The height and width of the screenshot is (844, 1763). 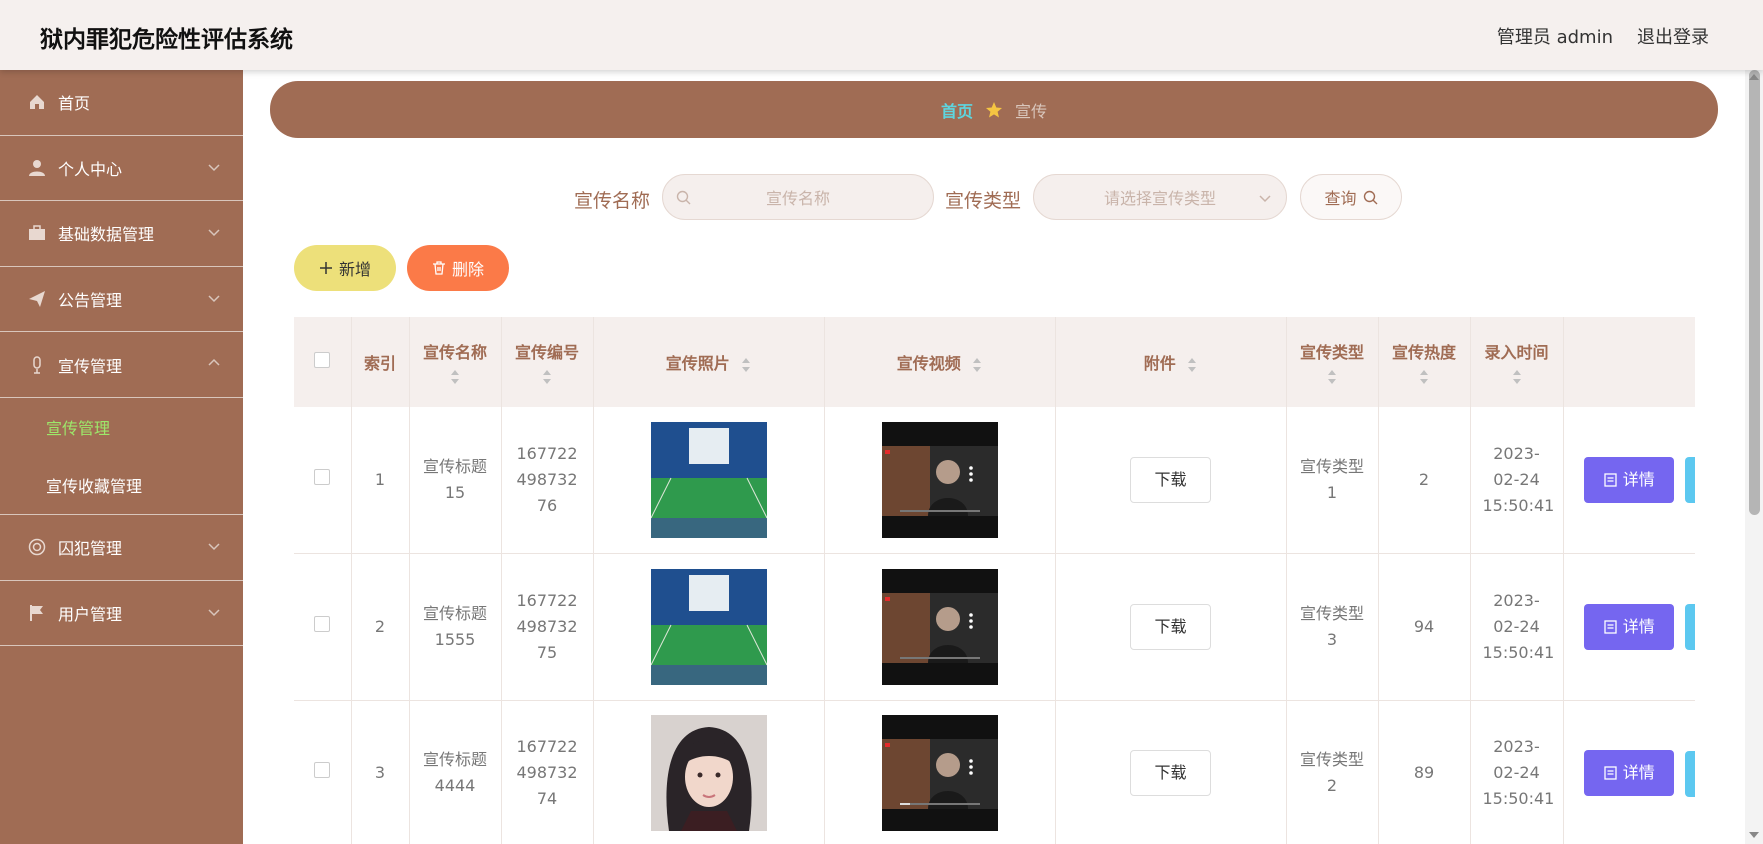 I want to click on cell-type: 宣传类型2, so click(x=1332, y=772).